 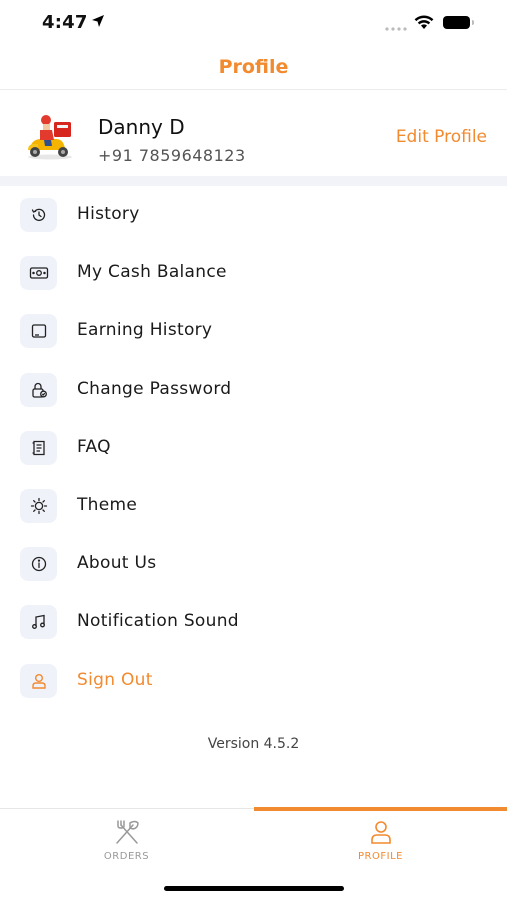 I want to click on menu-label: History, so click(x=108, y=214).